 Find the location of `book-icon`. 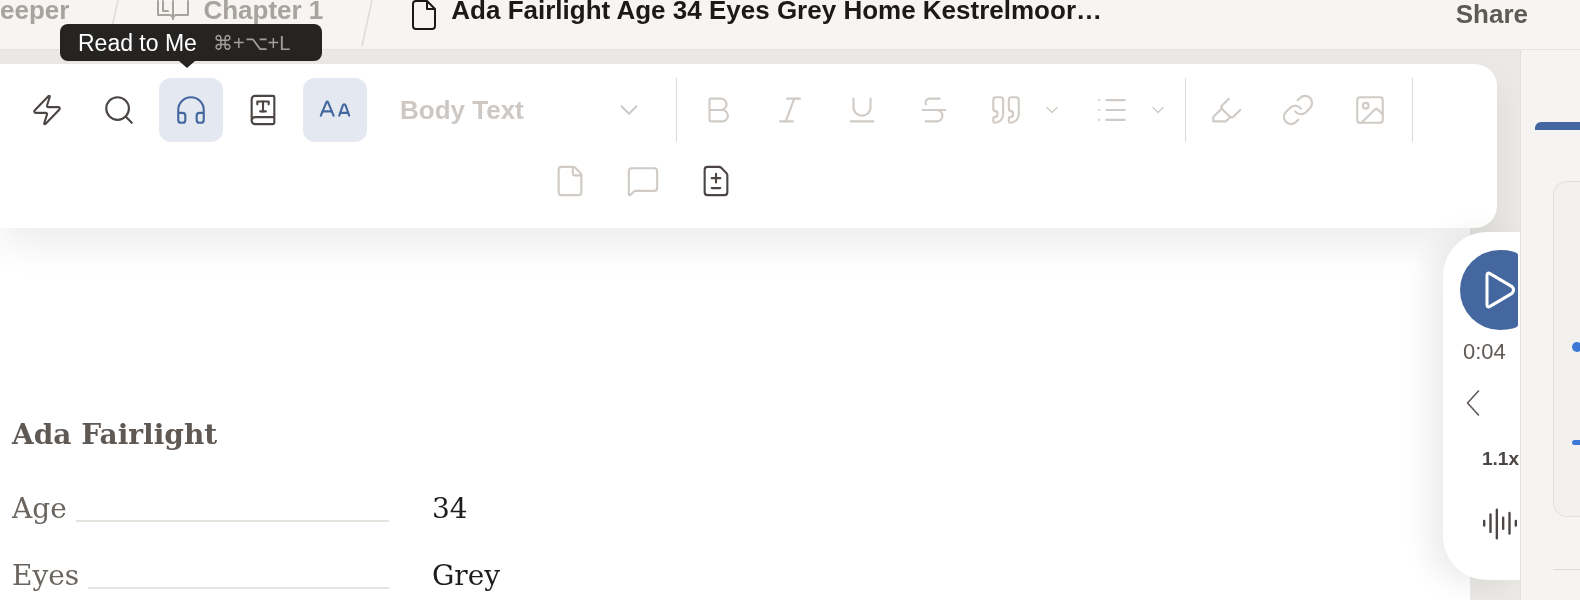

book-icon is located at coordinates (173, 10).